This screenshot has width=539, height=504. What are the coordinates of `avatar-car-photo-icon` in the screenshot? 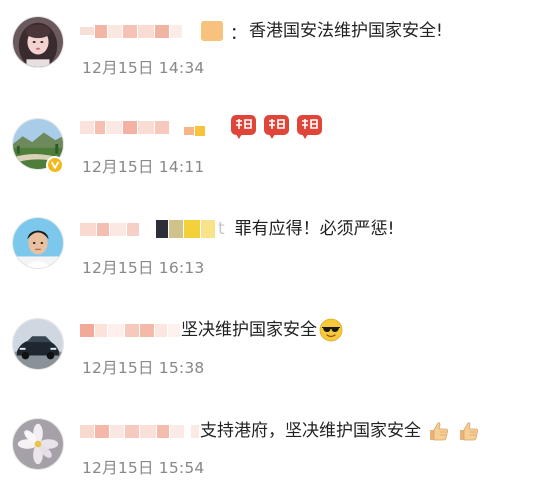 It's located at (38, 344).